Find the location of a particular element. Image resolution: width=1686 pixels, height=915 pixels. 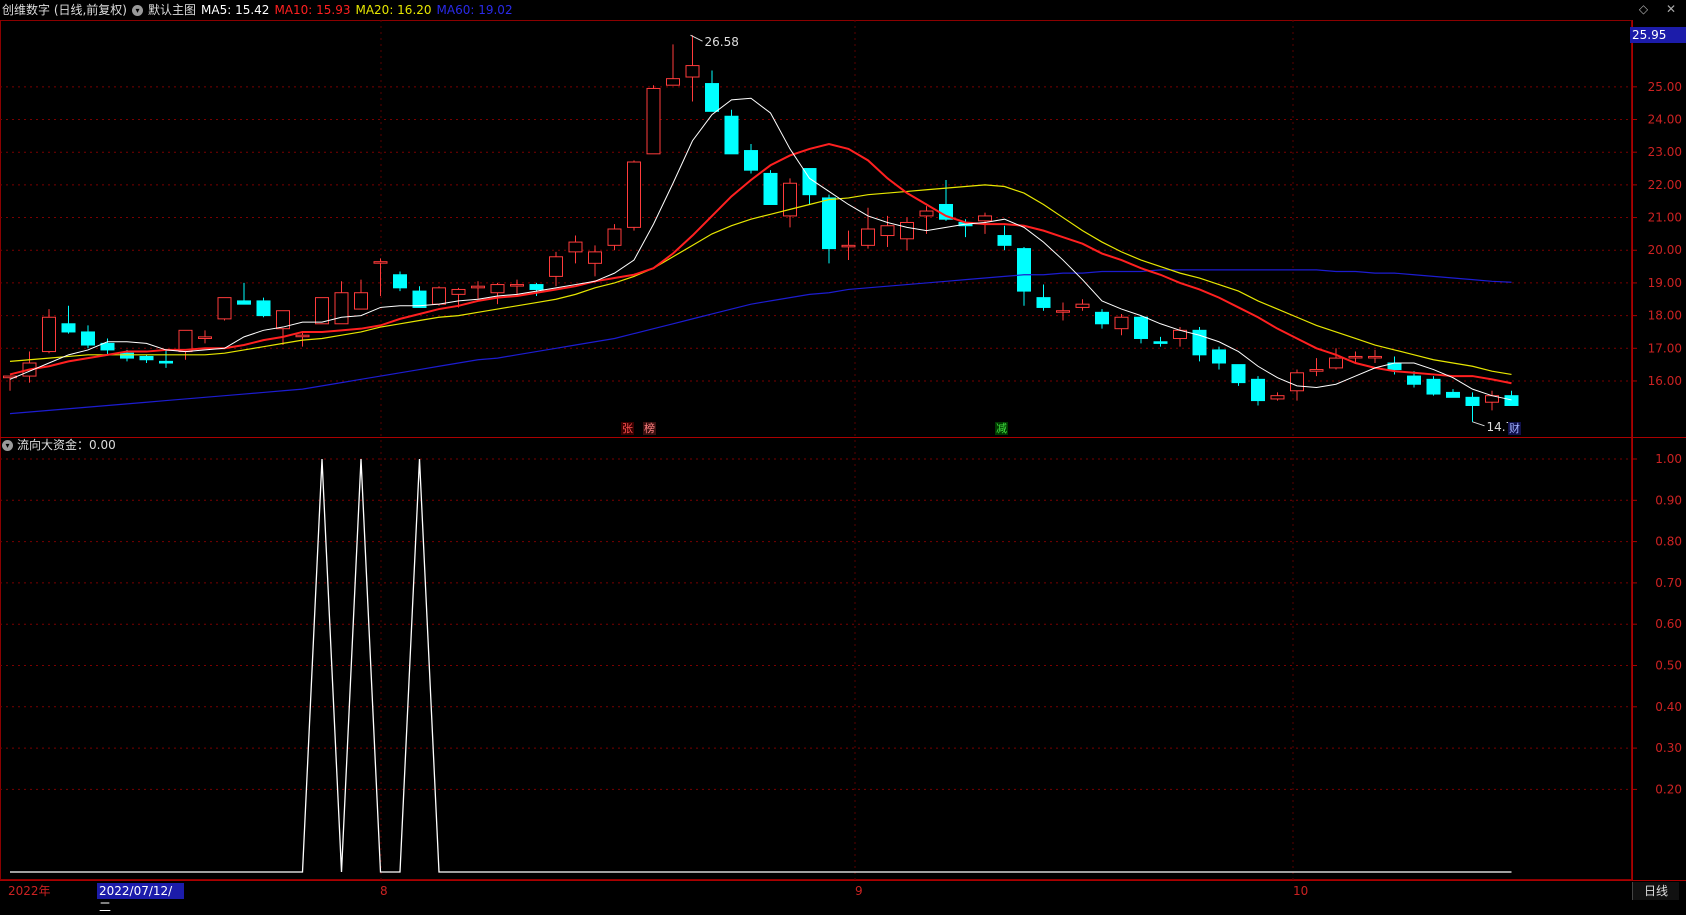

event-mark-zhang: 张 is located at coordinates (627, 428).